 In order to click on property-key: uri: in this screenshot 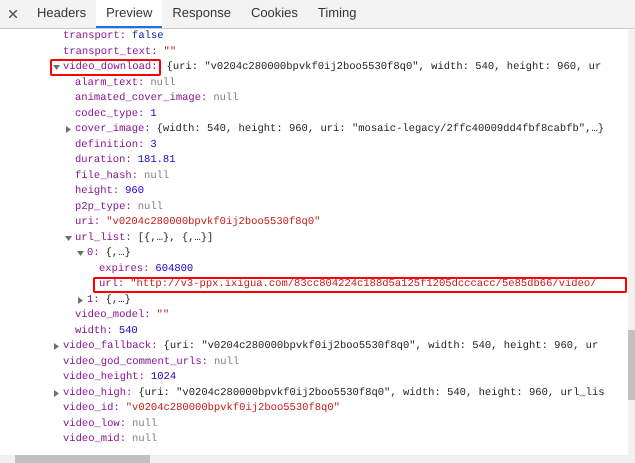, I will do `click(87, 222)`.